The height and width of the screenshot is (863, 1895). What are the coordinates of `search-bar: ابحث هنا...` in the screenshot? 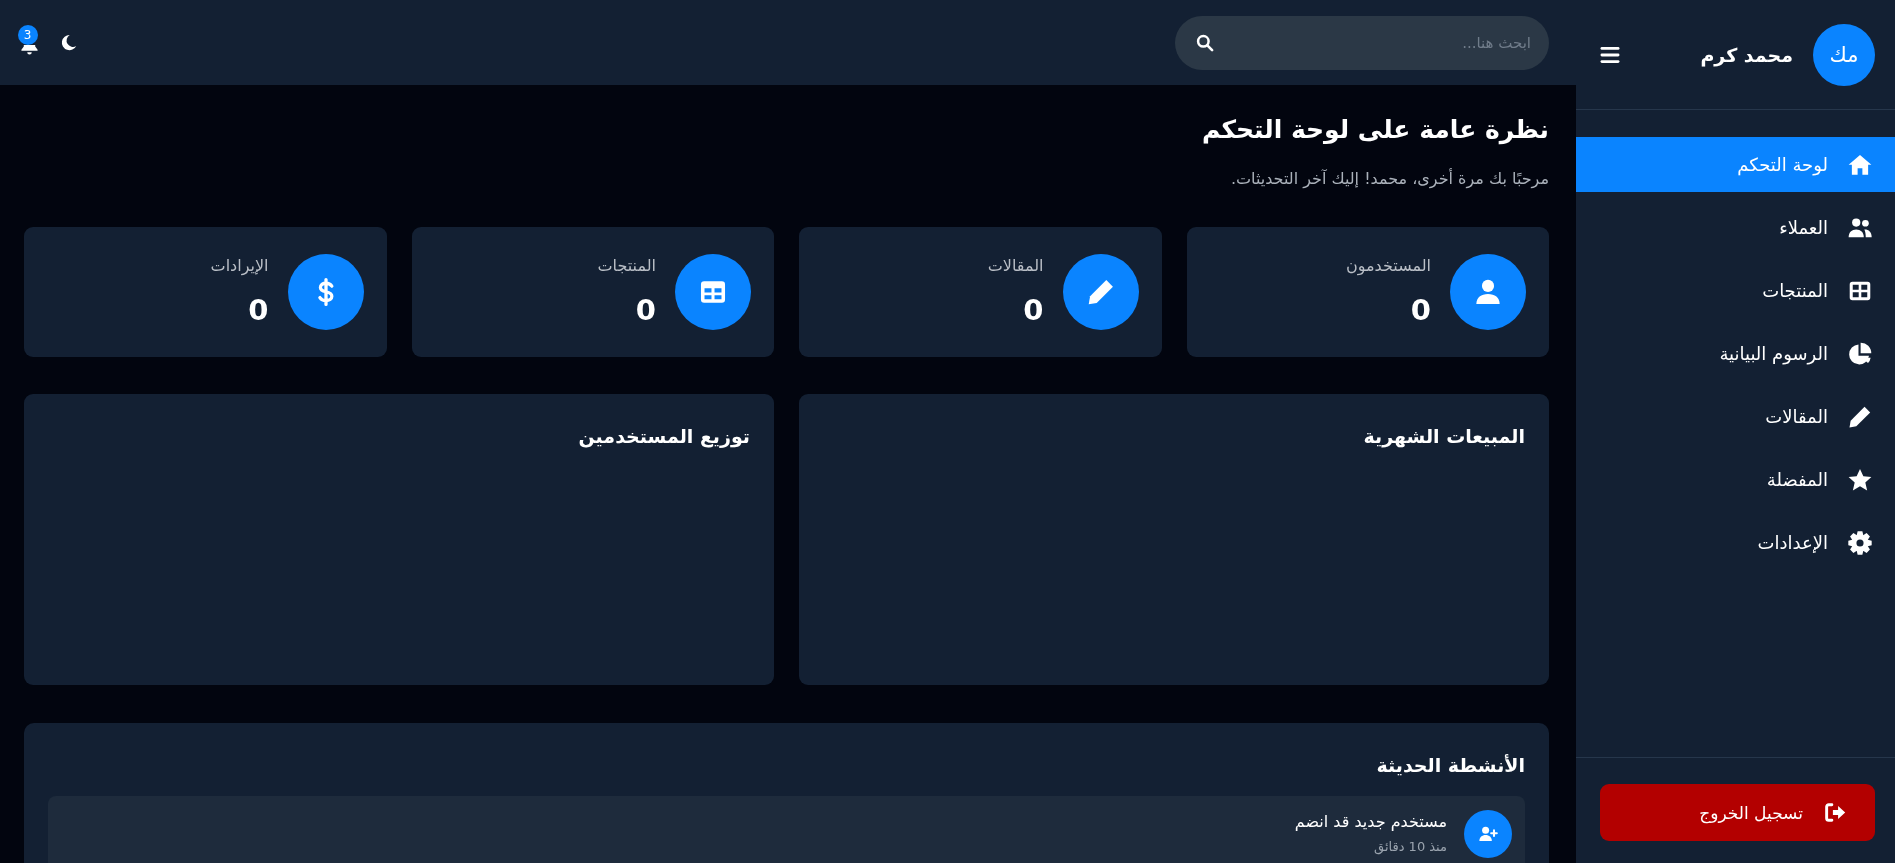 It's located at (1362, 42).